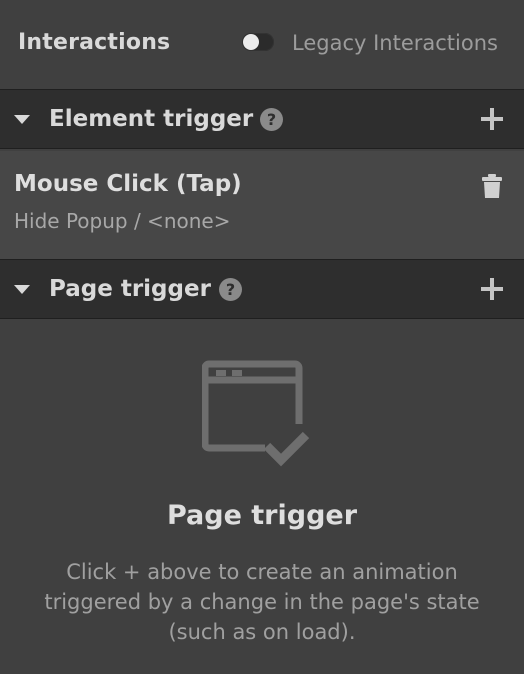 The height and width of the screenshot is (674, 524). Describe the element at coordinates (492, 289) in the screenshot. I see `add-page-trigger-plus-icon` at that location.